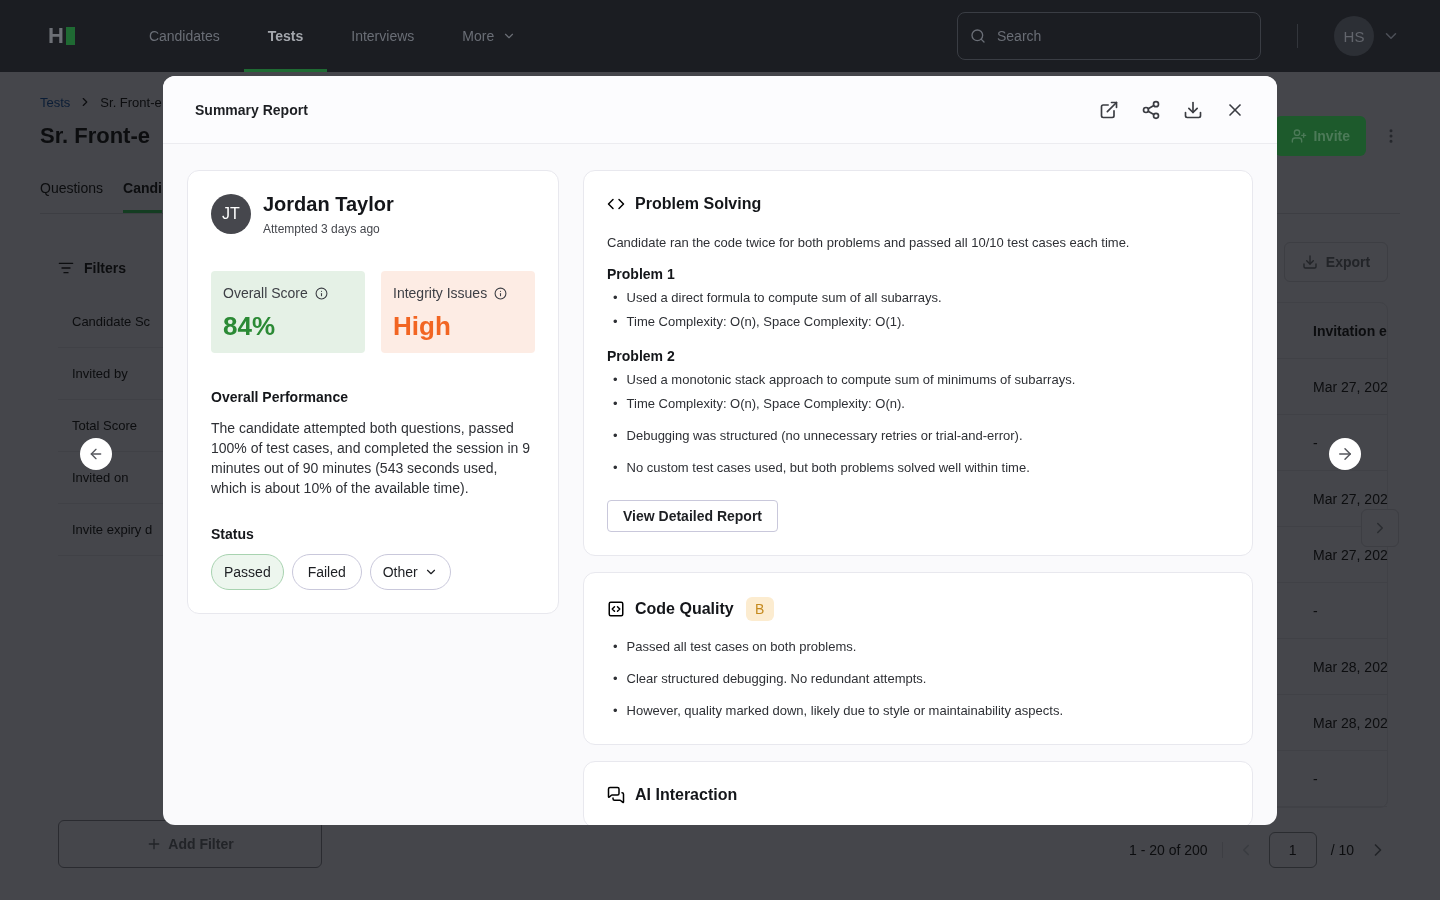 The image size is (1440, 900). I want to click on search-field: Search, so click(1109, 36).